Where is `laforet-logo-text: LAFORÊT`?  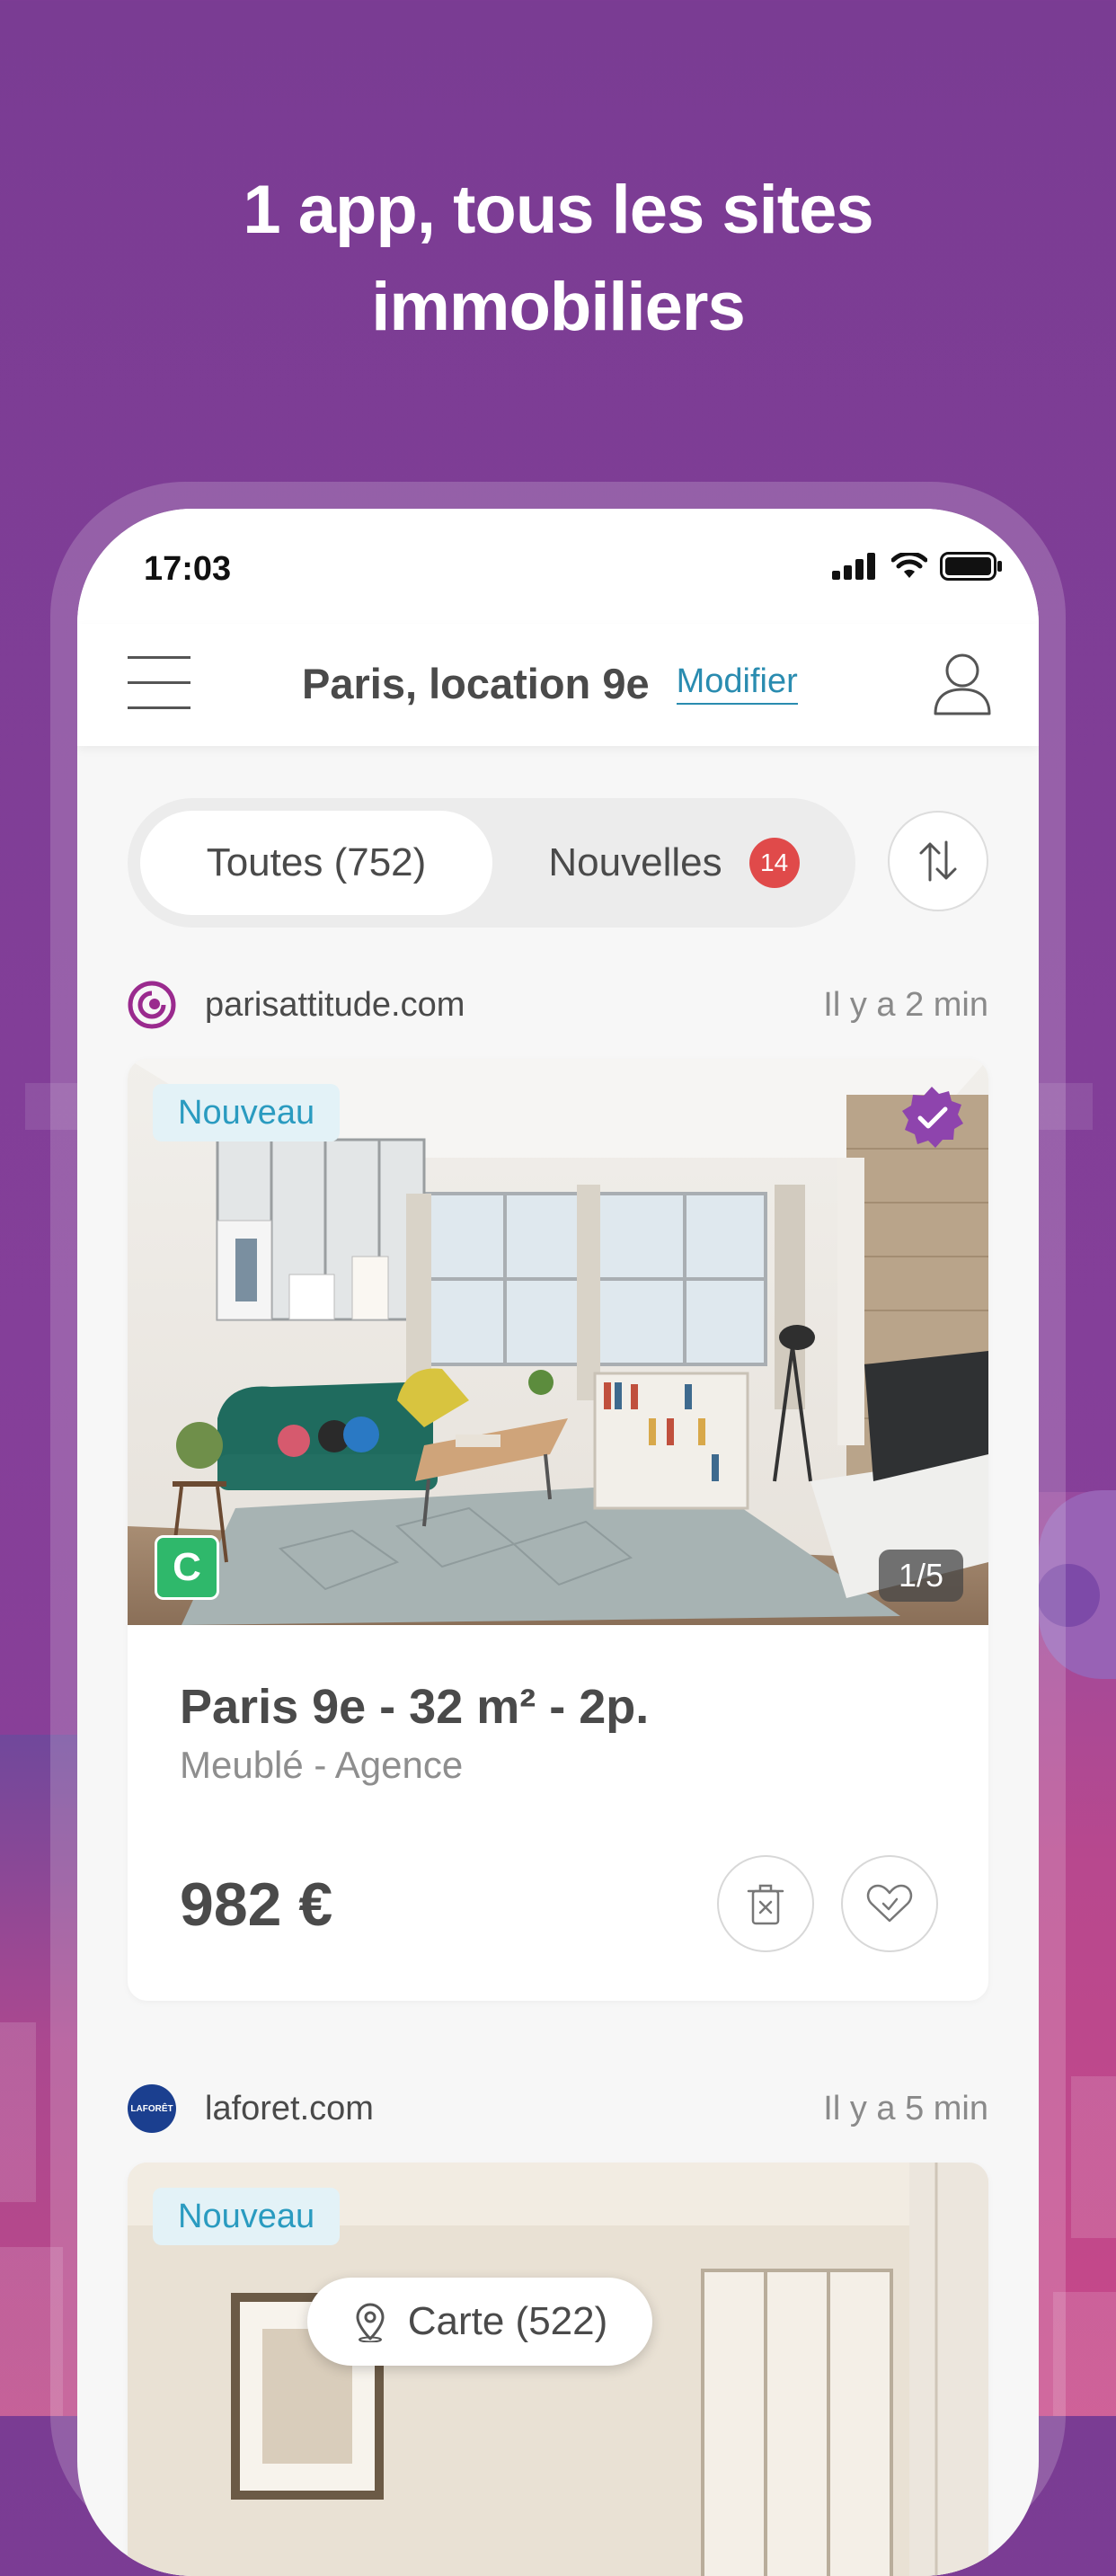 laforet-logo-text: LAFORÊT is located at coordinates (151, 2108).